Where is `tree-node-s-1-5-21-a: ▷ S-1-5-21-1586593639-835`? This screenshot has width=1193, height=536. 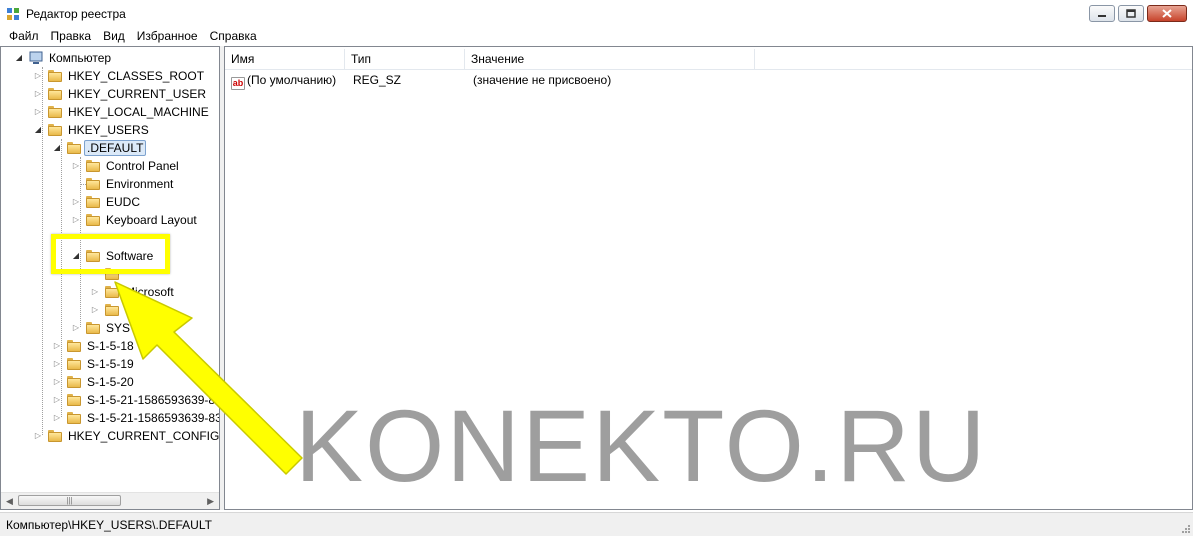 tree-node-s-1-5-21-a: ▷ S-1-5-21-1586593639-835 is located at coordinates (110, 400).